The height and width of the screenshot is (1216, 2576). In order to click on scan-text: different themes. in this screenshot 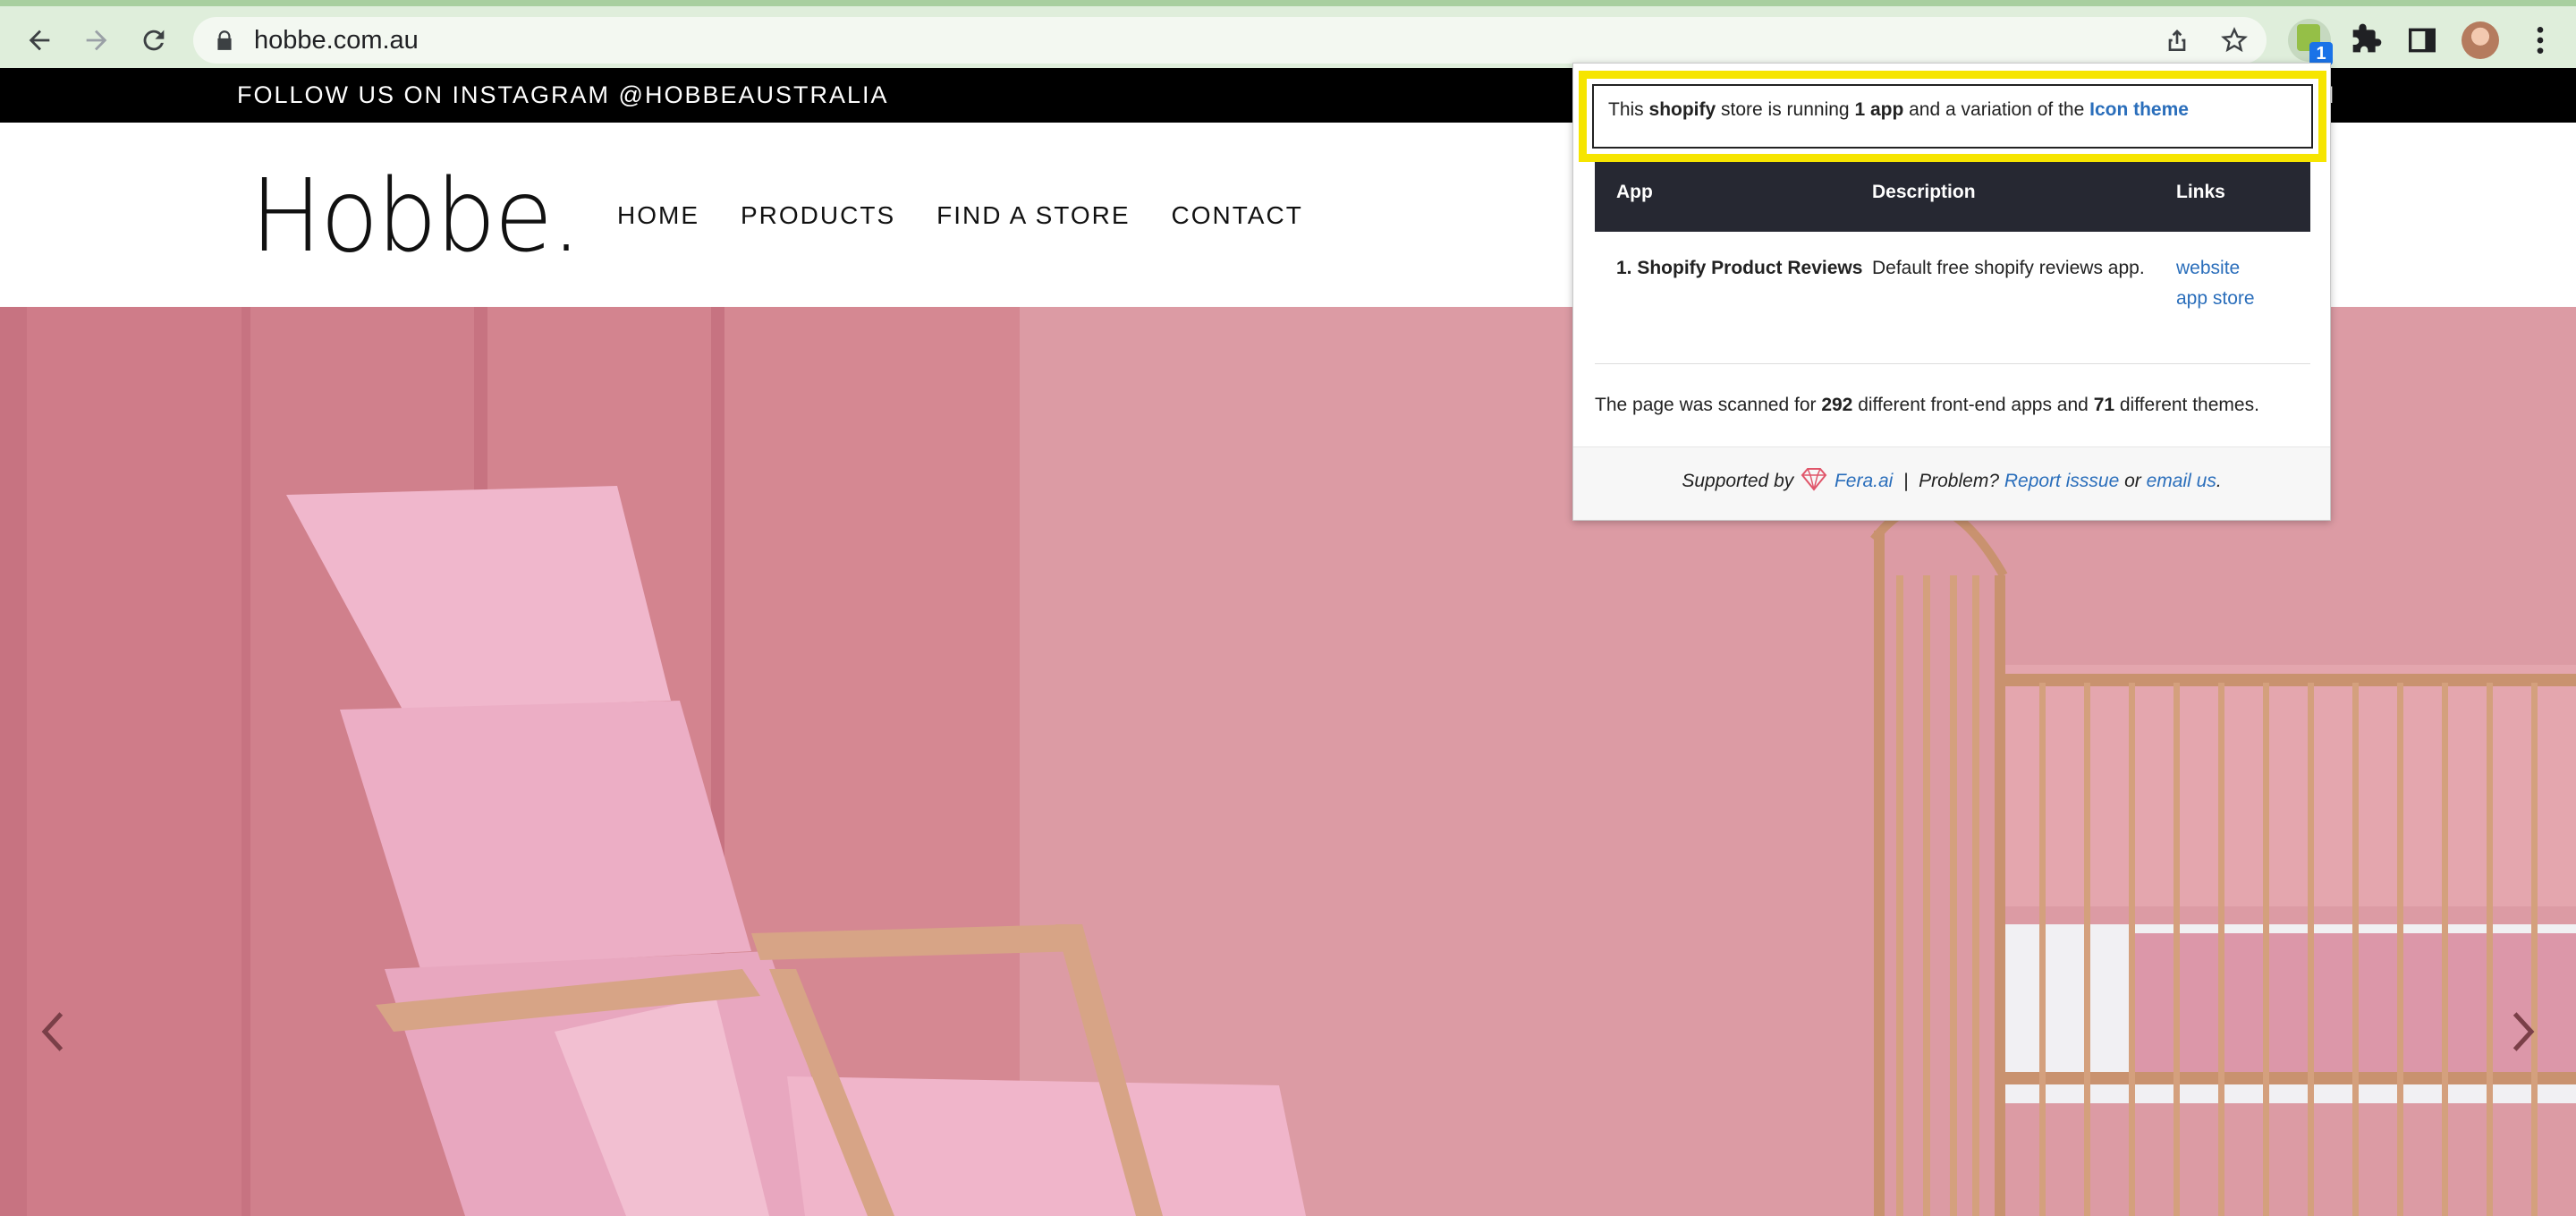, I will do `click(2186, 405)`.